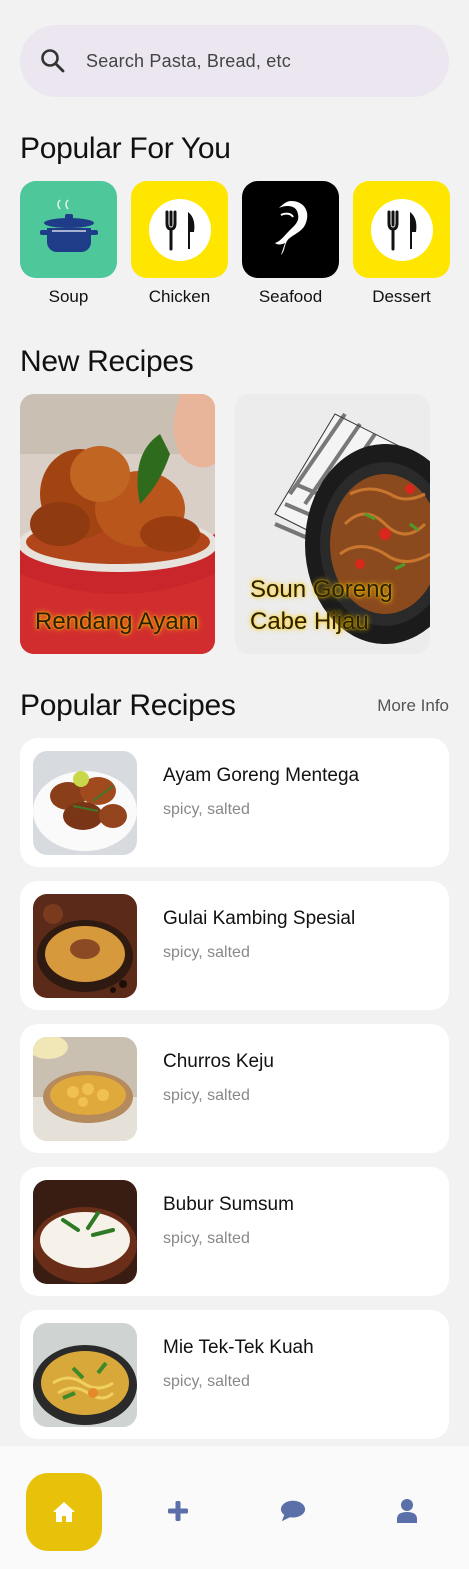  I want to click on new-recipes-carousel: Rendang Ayam Soun Goreng Cabe Hijau, so click(225, 524).